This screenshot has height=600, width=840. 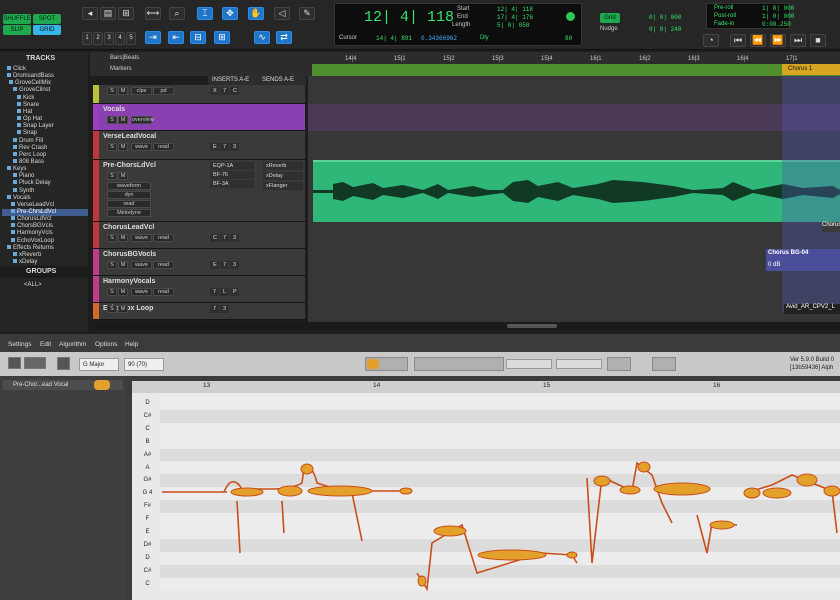 I want to click on zoom-preset-1: 1, so click(x=87, y=38).